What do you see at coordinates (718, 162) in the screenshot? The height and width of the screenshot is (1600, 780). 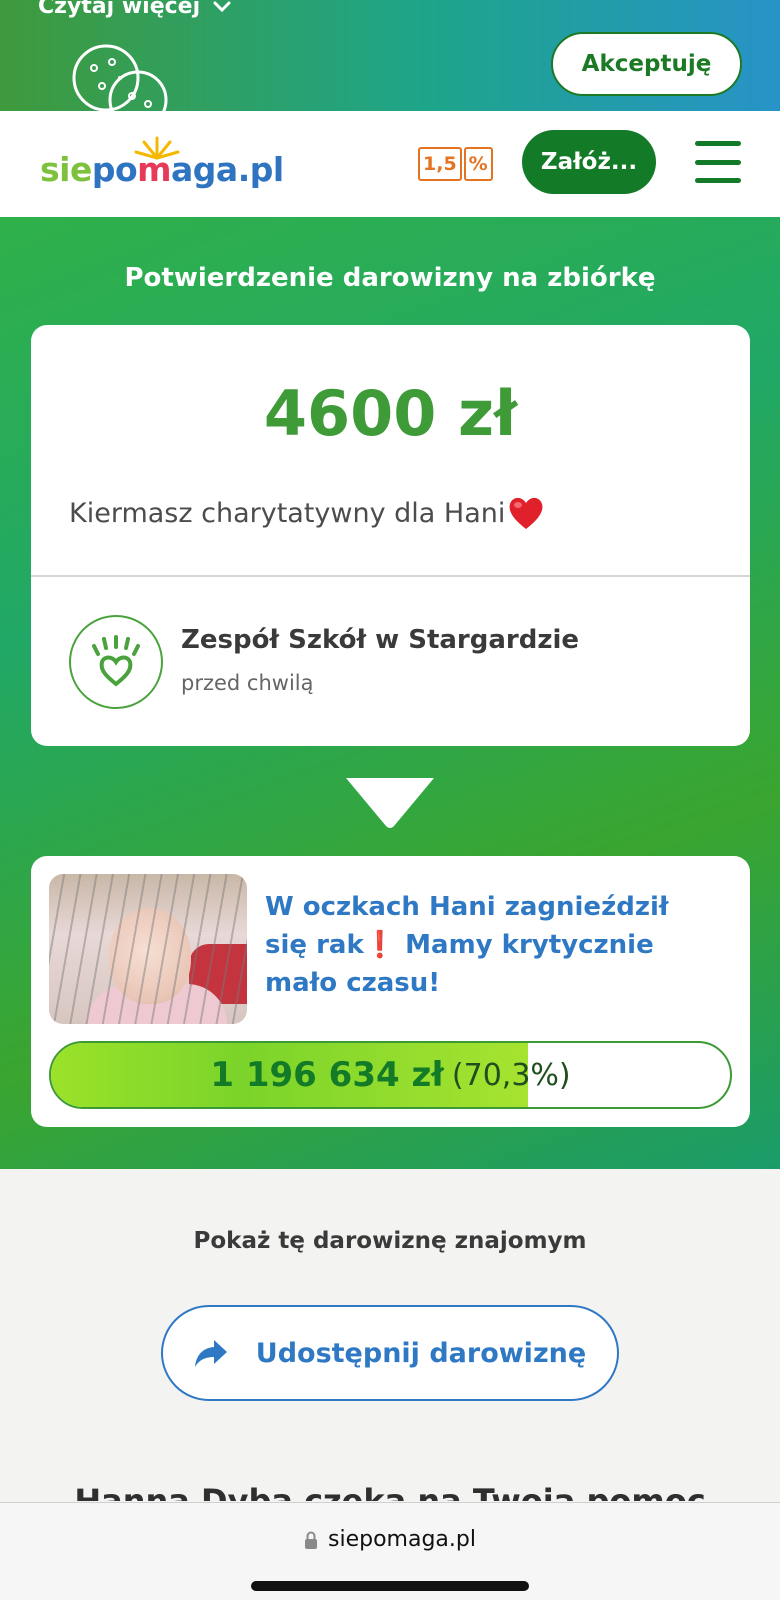 I see `menu-icon` at bounding box center [718, 162].